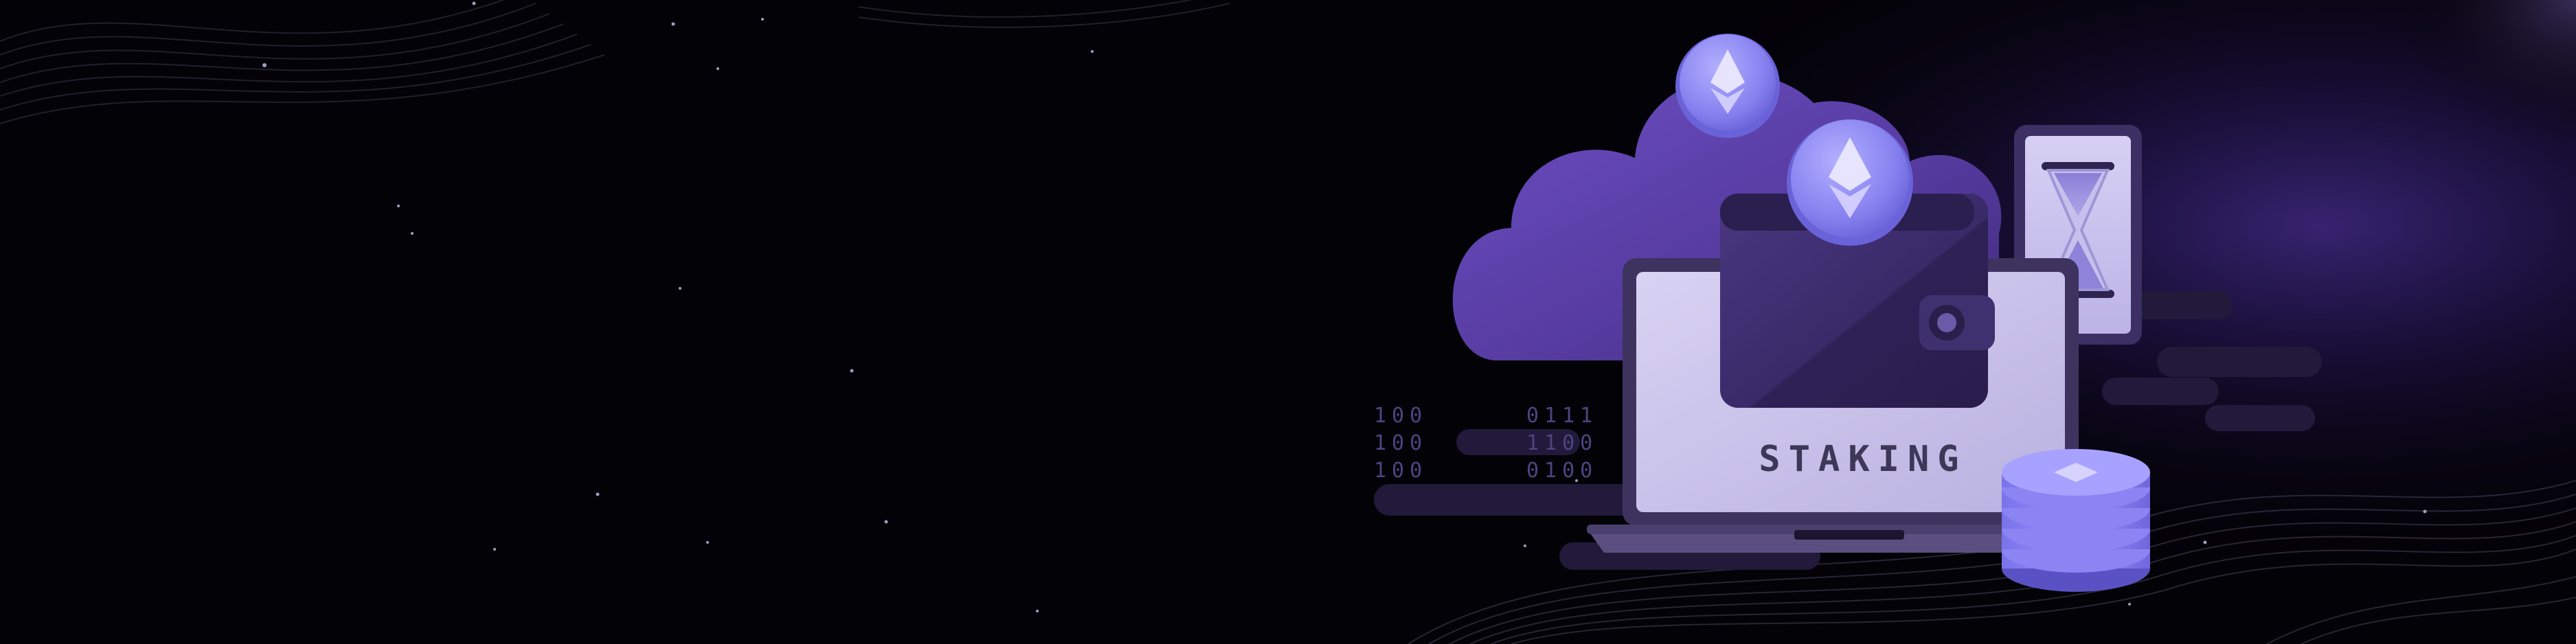  Describe the element at coordinates (1400, 416) in the screenshot. I see `binary-left-row-1: 100` at that location.